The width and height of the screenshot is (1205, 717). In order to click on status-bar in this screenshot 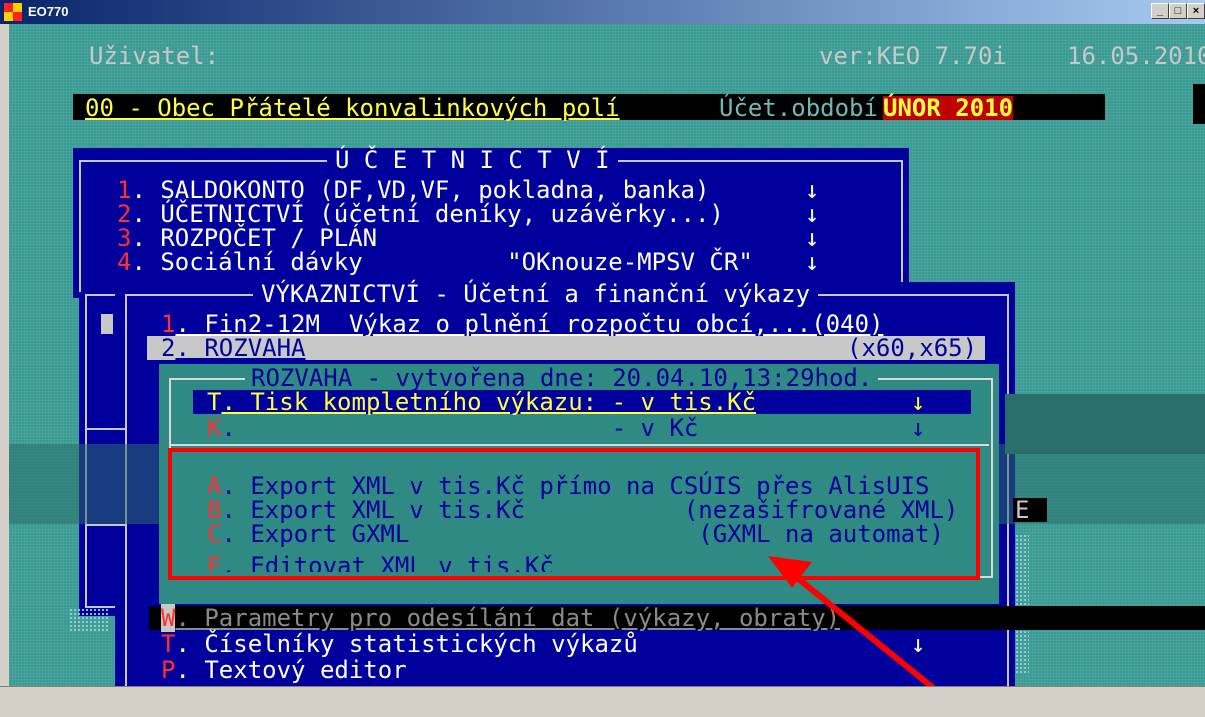, I will do `click(602, 701)`.